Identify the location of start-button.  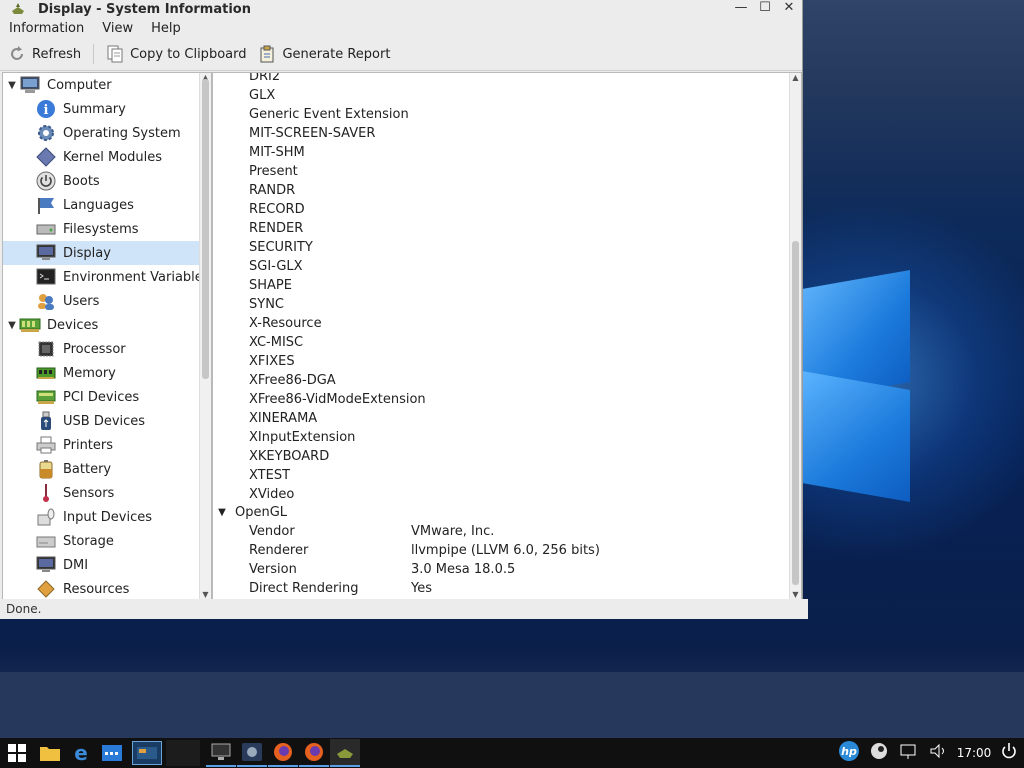
(17, 753).